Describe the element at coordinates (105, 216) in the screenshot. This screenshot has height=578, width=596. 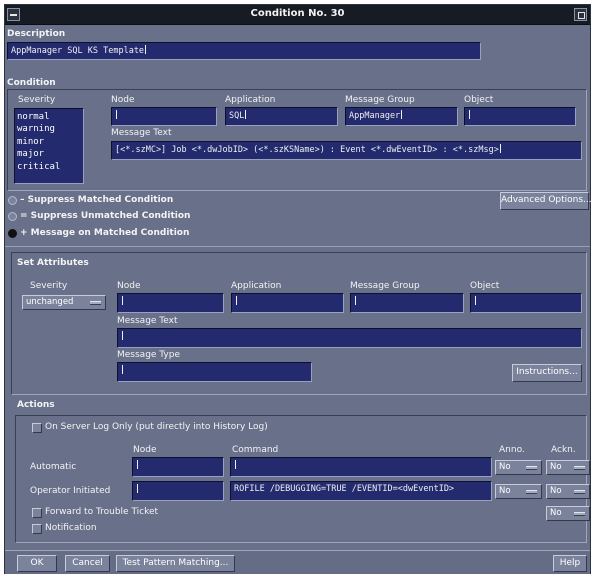
I see `suppress-unmatched-label: = Suppress Unmatched Condition` at that location.